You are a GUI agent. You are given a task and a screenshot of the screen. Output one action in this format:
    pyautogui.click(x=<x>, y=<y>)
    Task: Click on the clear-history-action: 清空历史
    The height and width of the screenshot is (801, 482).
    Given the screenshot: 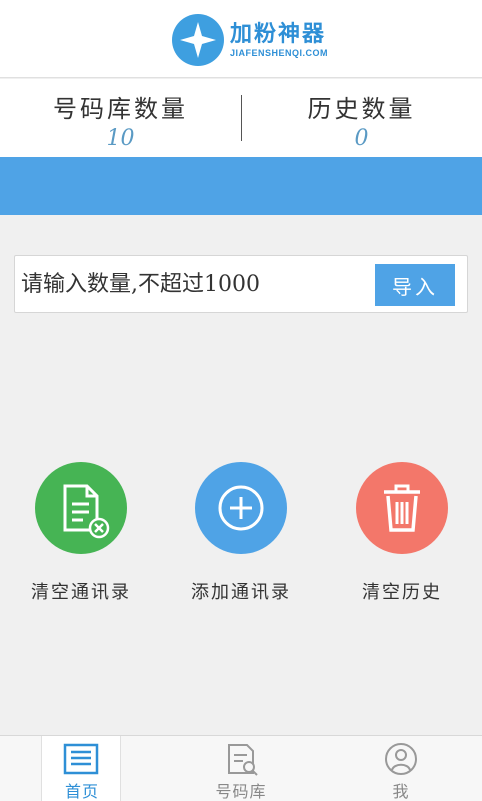 What is the action you would take?
    pyautogui.click(x=402, y=532)
    